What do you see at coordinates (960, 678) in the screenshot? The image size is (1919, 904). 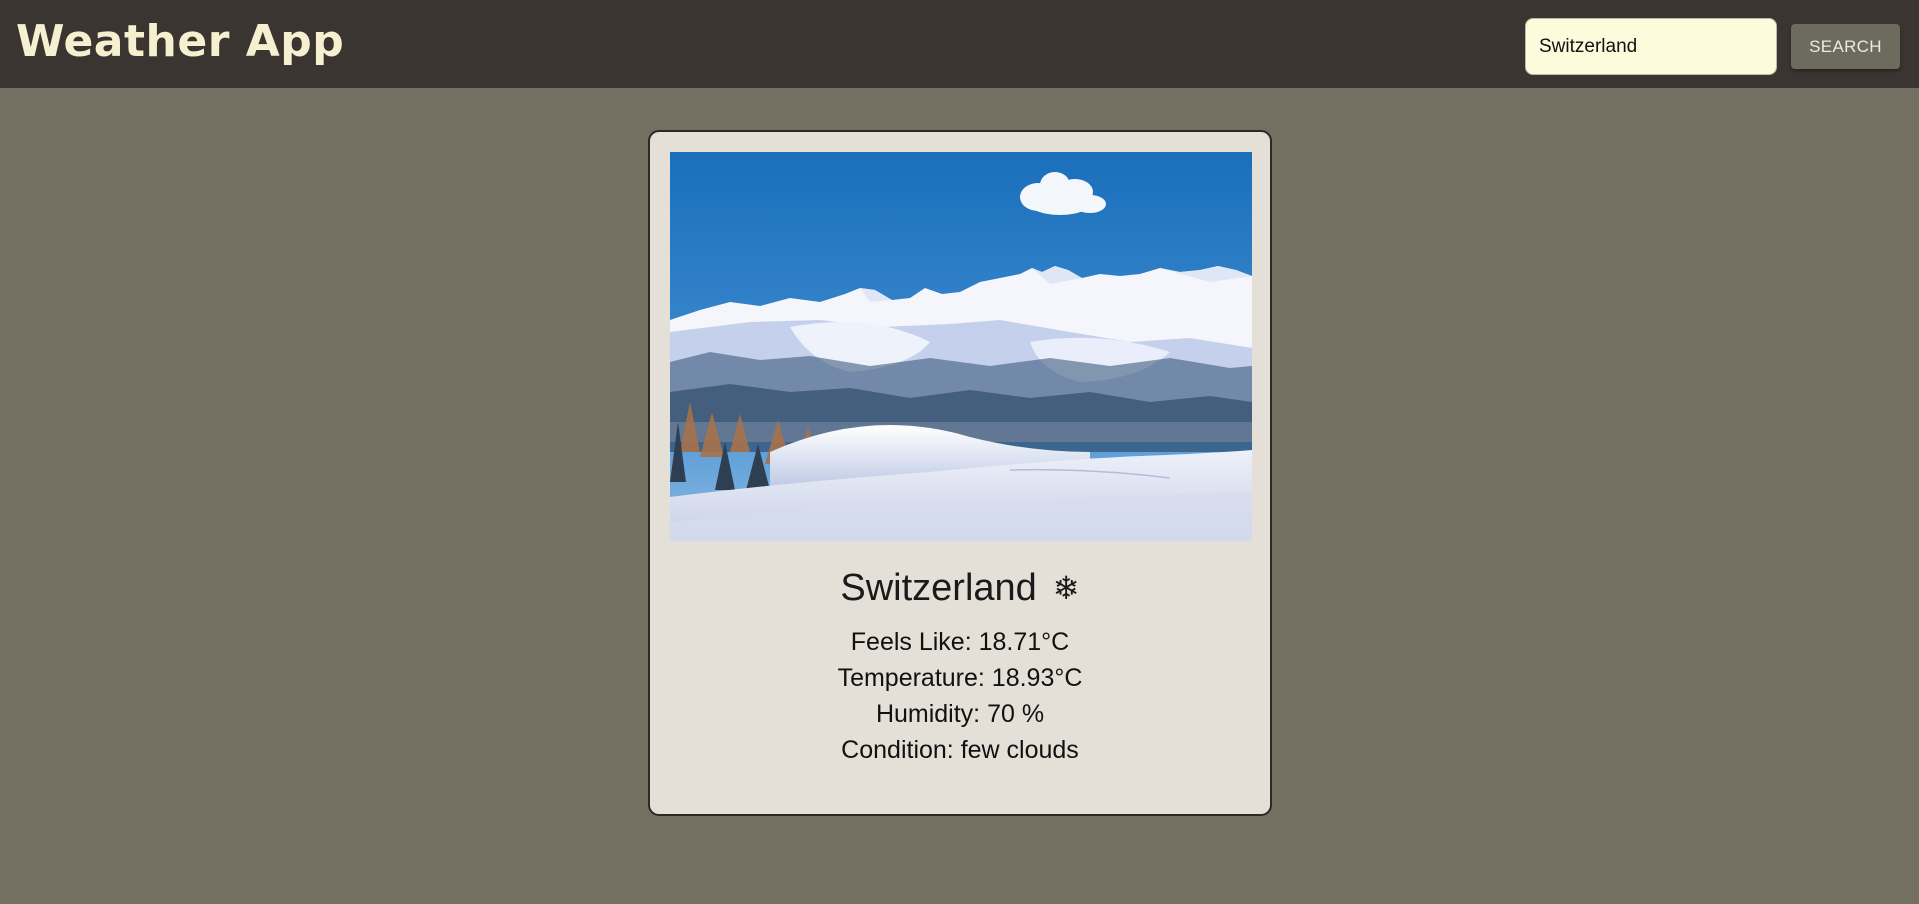 I see `temperature: Temperature: 18.93°C` at bounding box center [960, 678].